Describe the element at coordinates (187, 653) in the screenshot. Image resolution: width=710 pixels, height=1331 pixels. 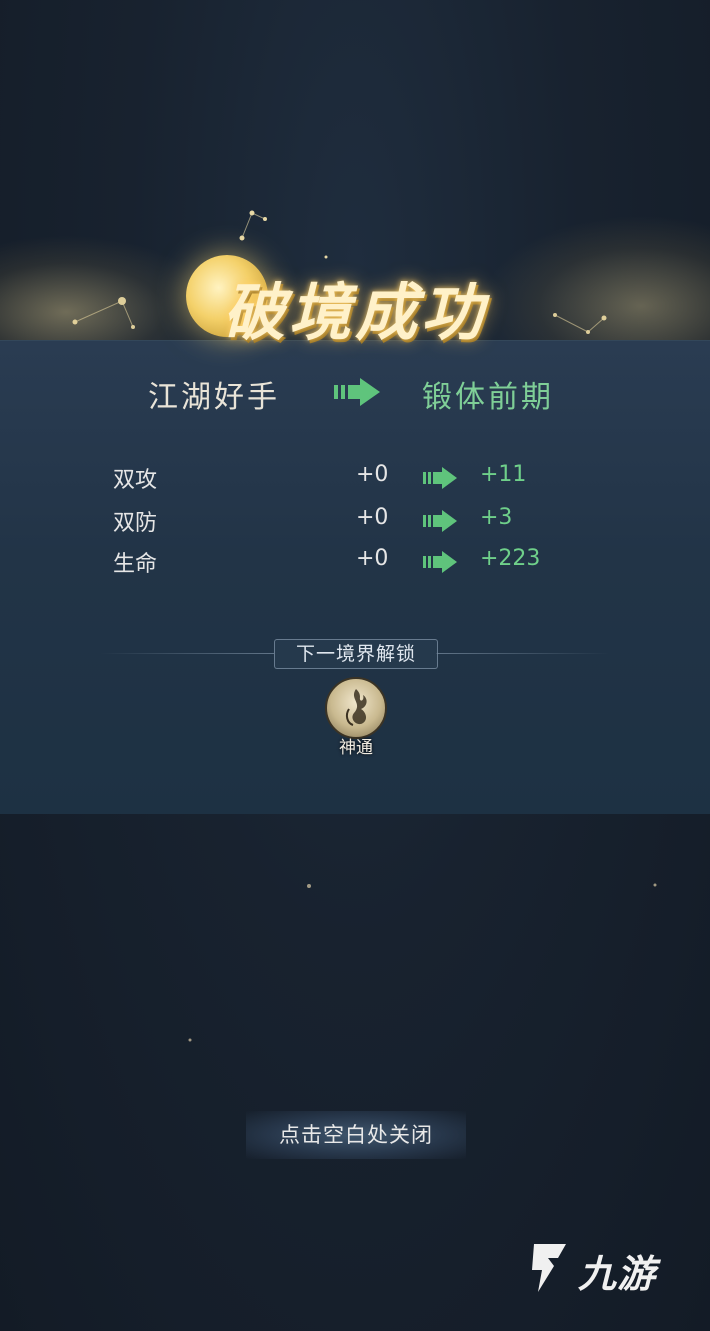
I see `divider-left` at that location.